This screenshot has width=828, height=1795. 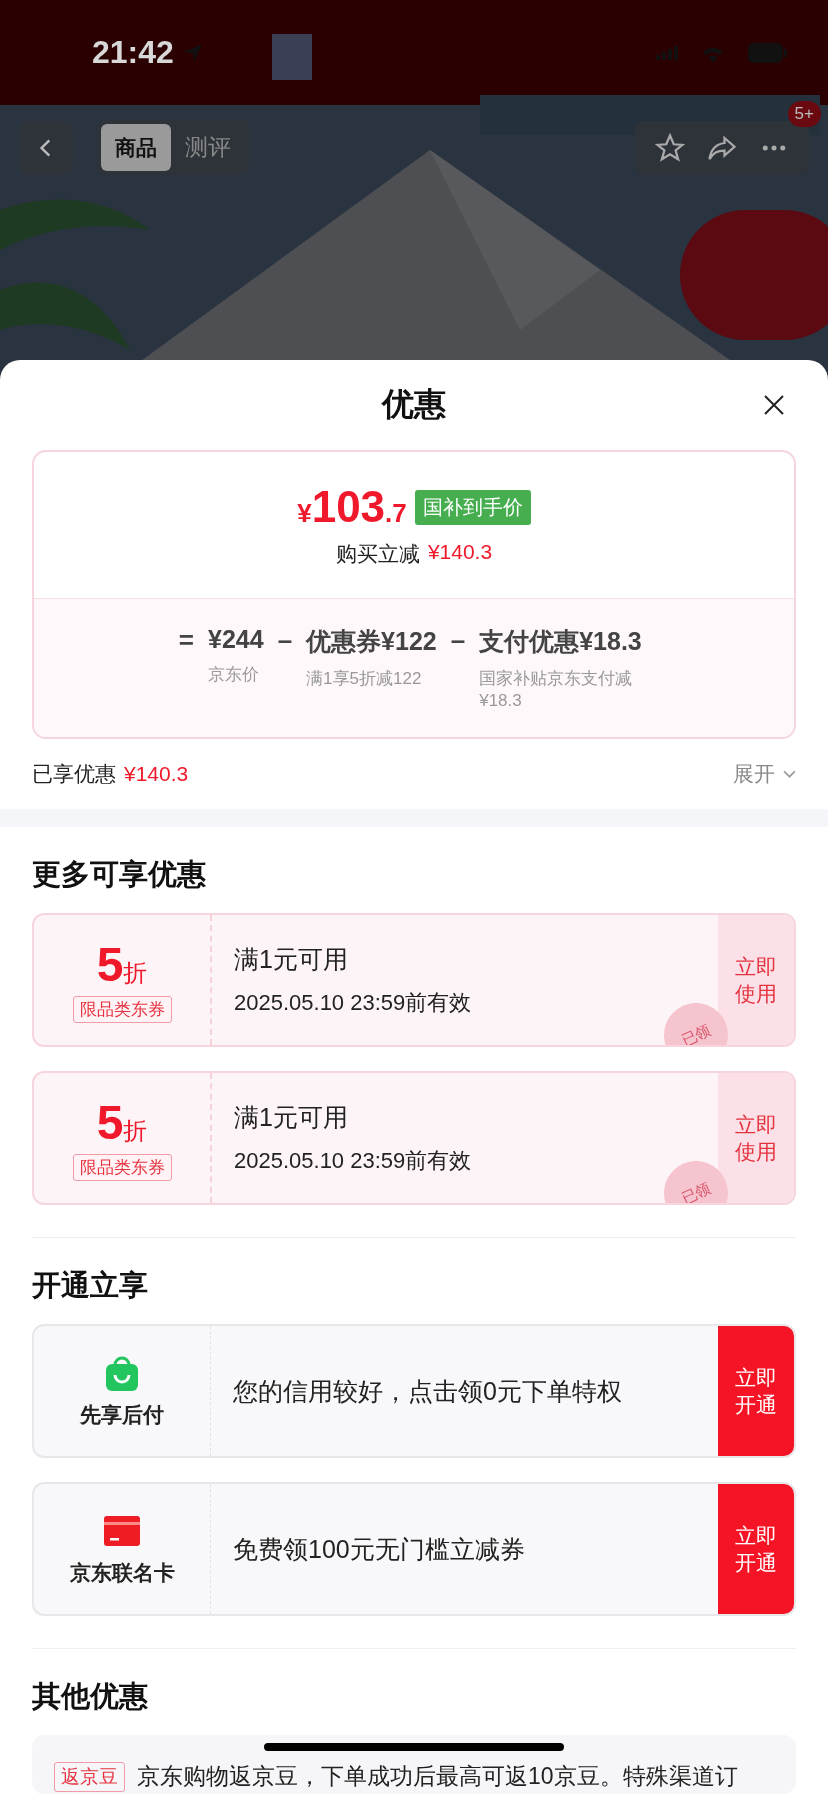 What do you see at coordinates (364, 679) in the screenshot?
I see `price-note: 满1享5折减122` at bounding box center [364, 679].